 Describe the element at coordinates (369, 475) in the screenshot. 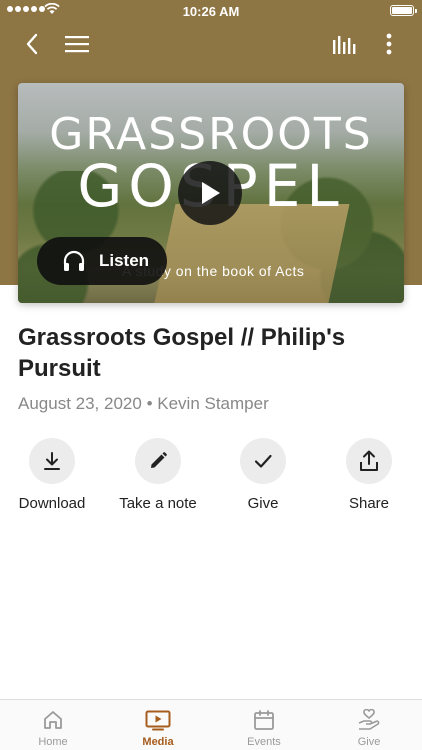

I see `share-button: Share` at that location.